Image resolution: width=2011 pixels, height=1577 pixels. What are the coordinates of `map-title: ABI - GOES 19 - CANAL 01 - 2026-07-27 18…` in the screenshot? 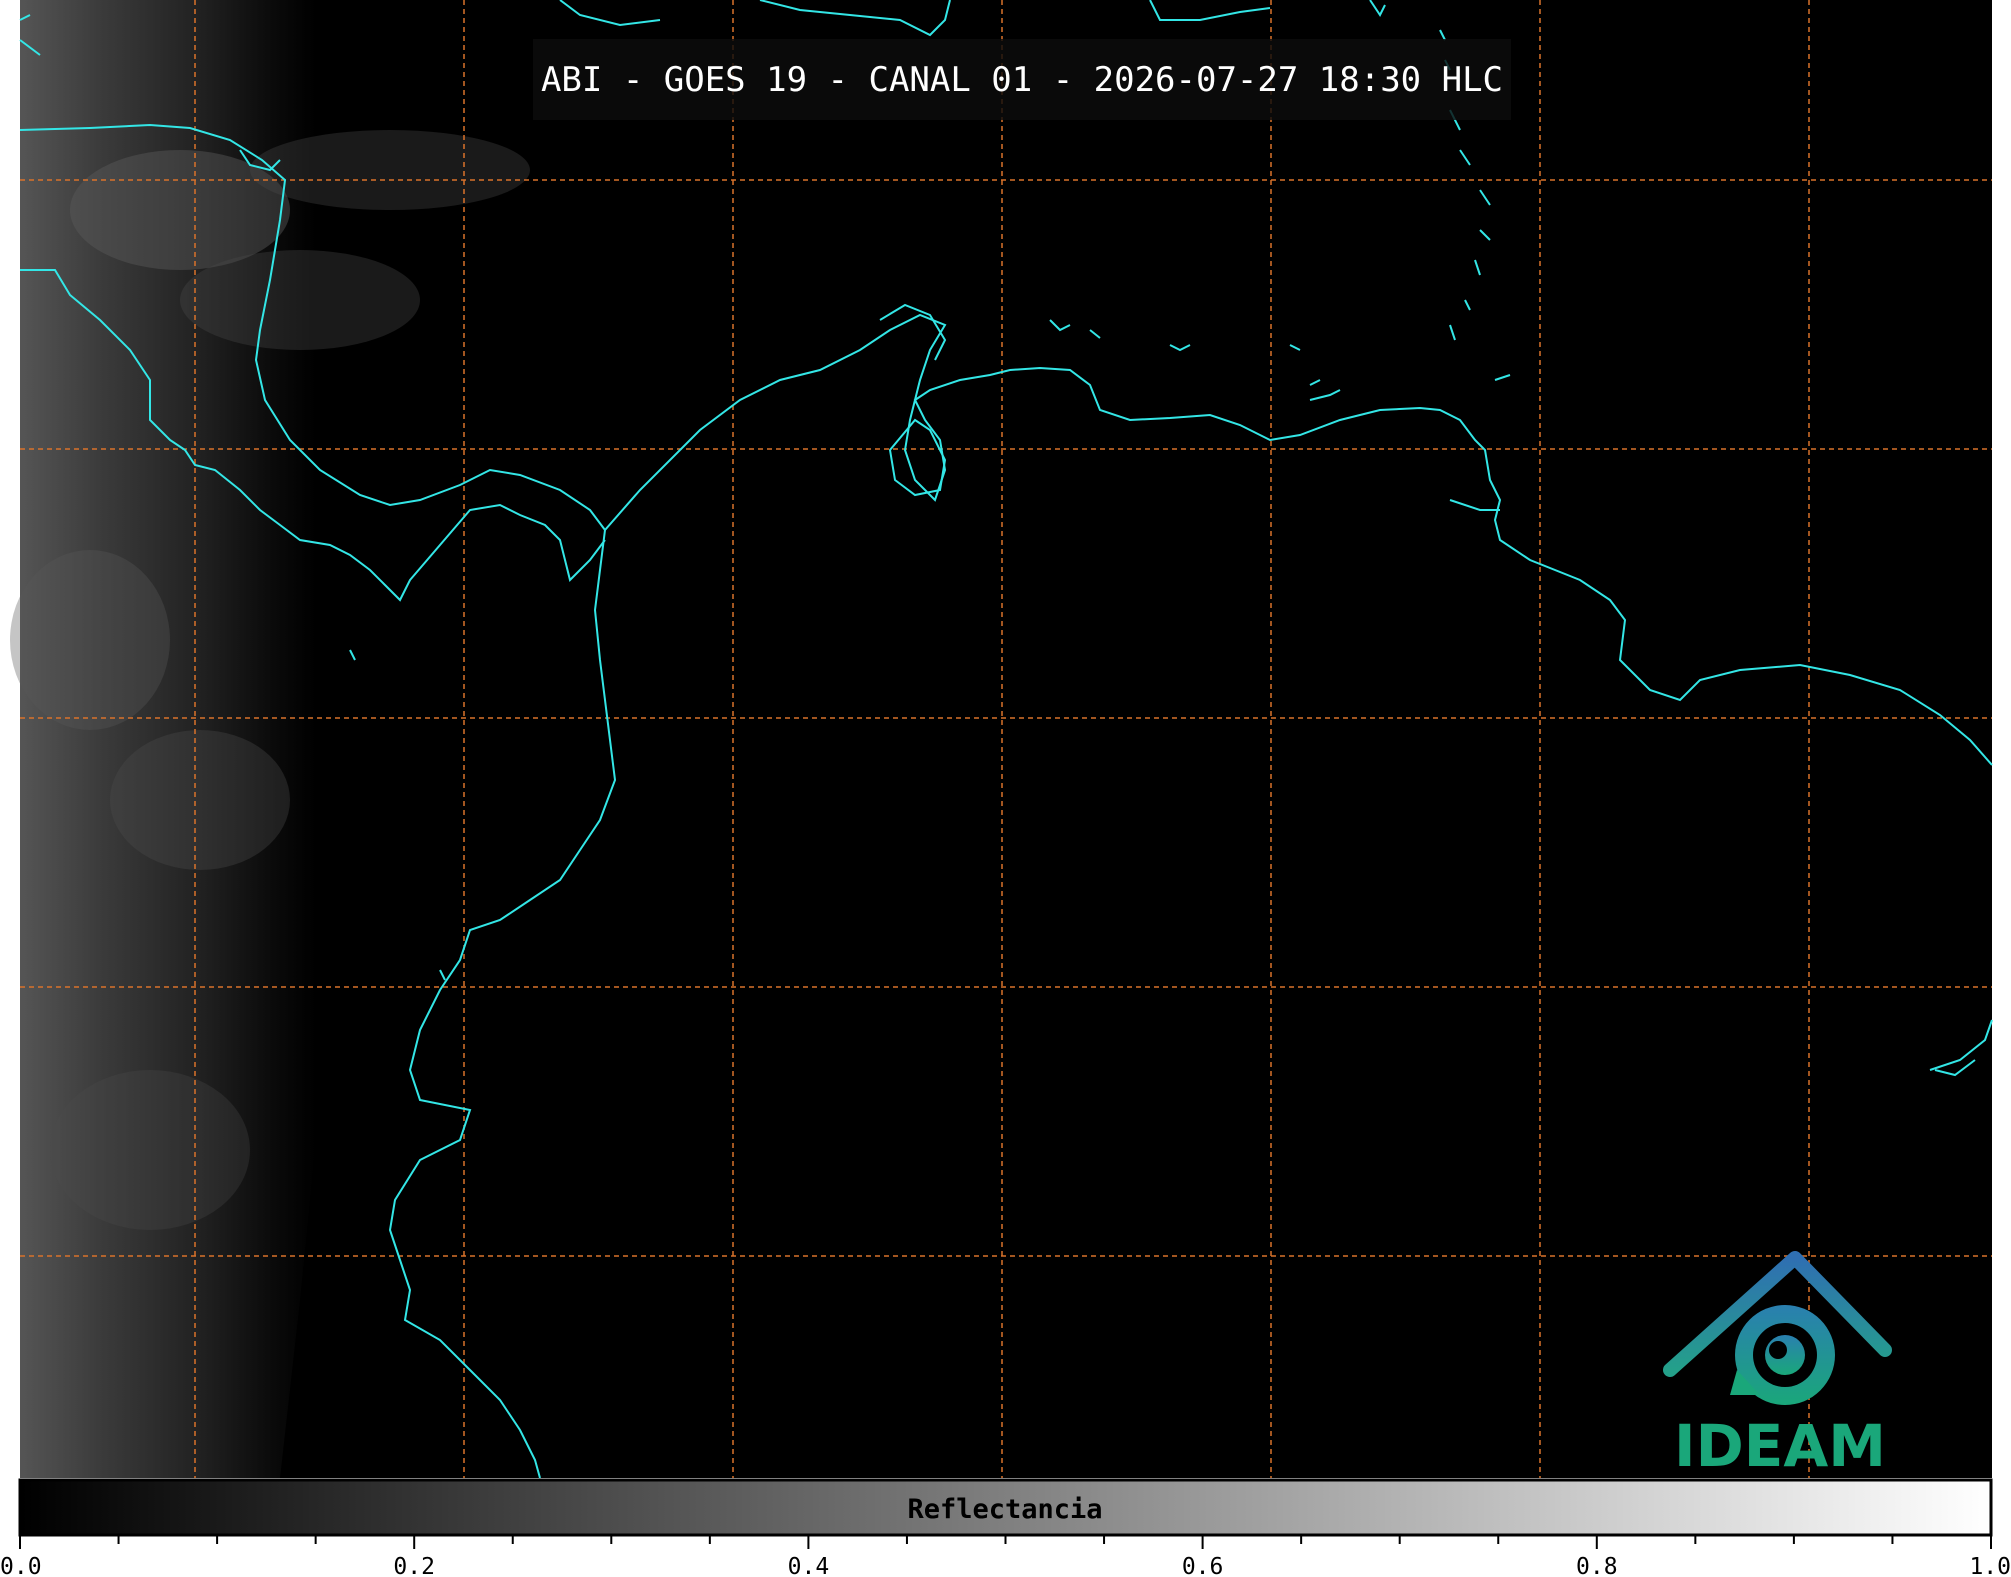 It's located at (1022, 79).